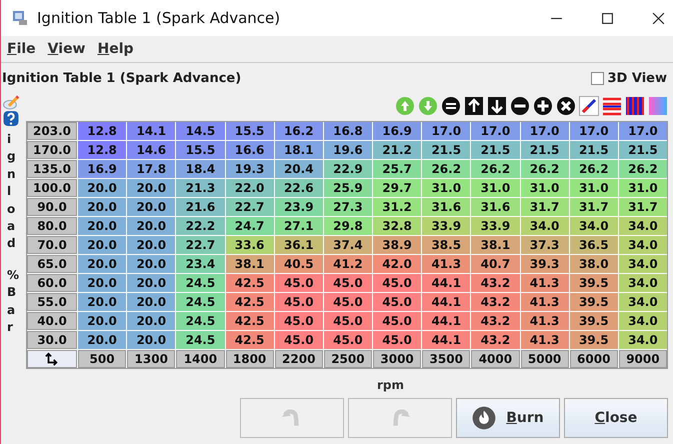  I want to click on table-cell: 19.3, so click(250, 169).